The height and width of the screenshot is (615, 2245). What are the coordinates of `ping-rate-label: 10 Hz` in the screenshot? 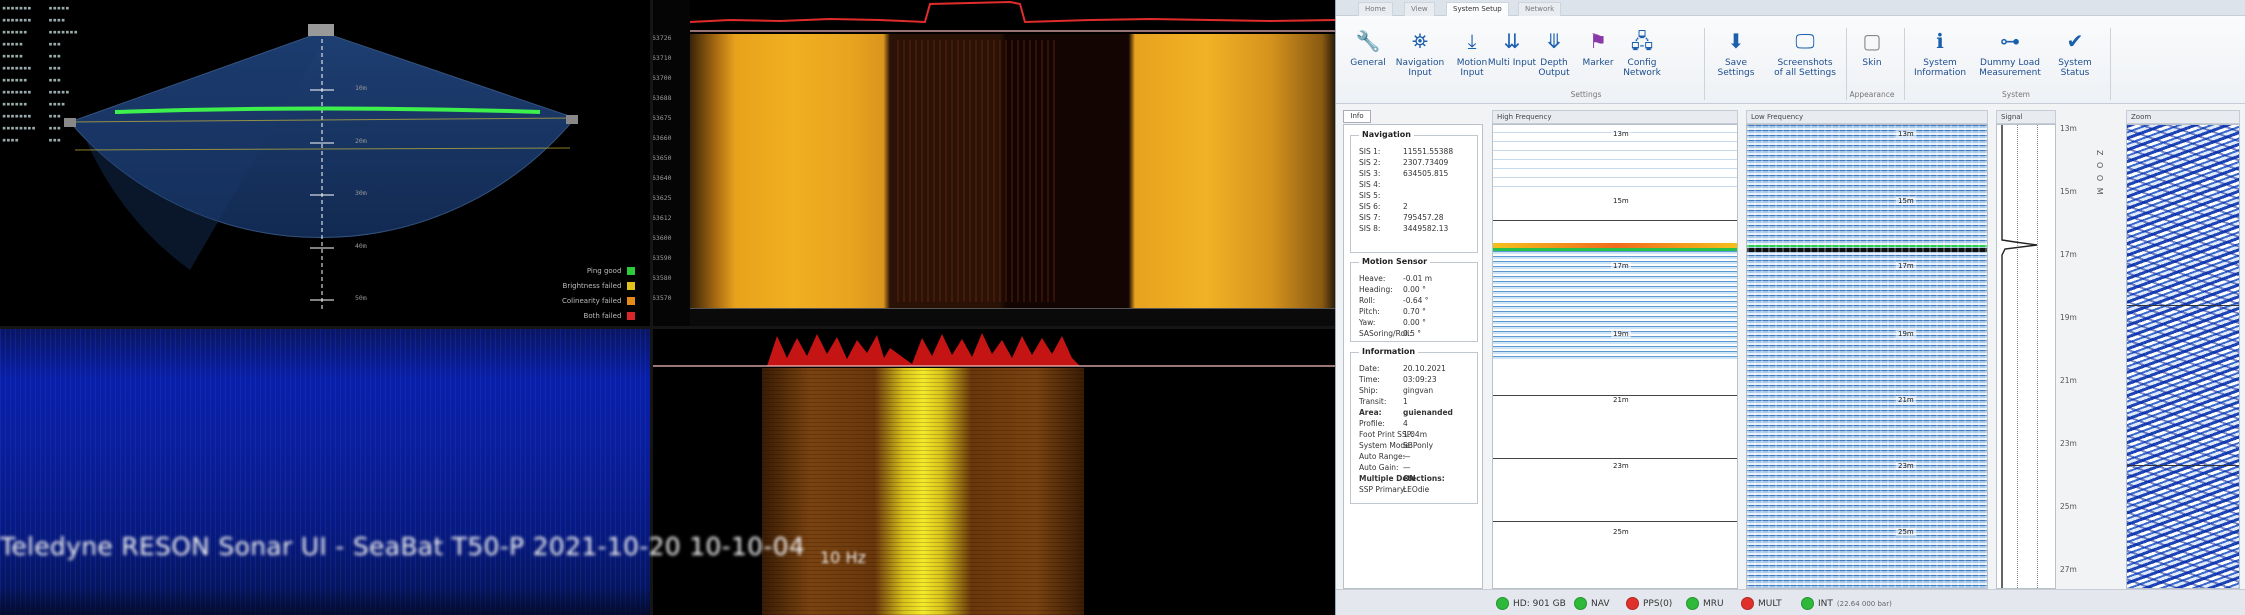 It's located at (843, 557).